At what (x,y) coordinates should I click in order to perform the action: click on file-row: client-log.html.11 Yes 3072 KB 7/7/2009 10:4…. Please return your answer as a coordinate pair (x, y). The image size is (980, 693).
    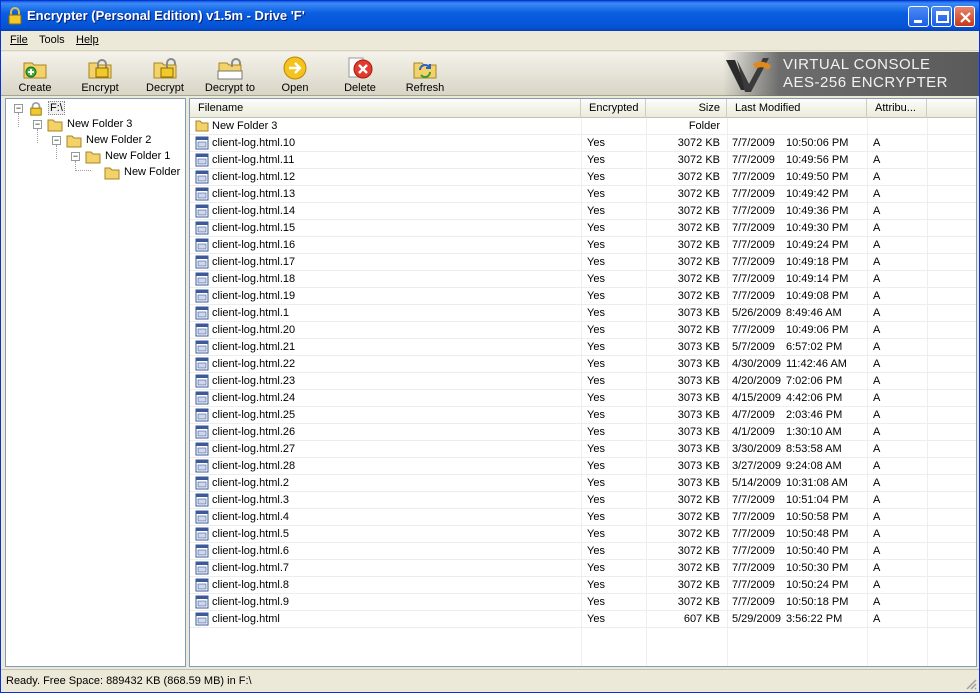
    Looking at the image, I should click on (583, 160).